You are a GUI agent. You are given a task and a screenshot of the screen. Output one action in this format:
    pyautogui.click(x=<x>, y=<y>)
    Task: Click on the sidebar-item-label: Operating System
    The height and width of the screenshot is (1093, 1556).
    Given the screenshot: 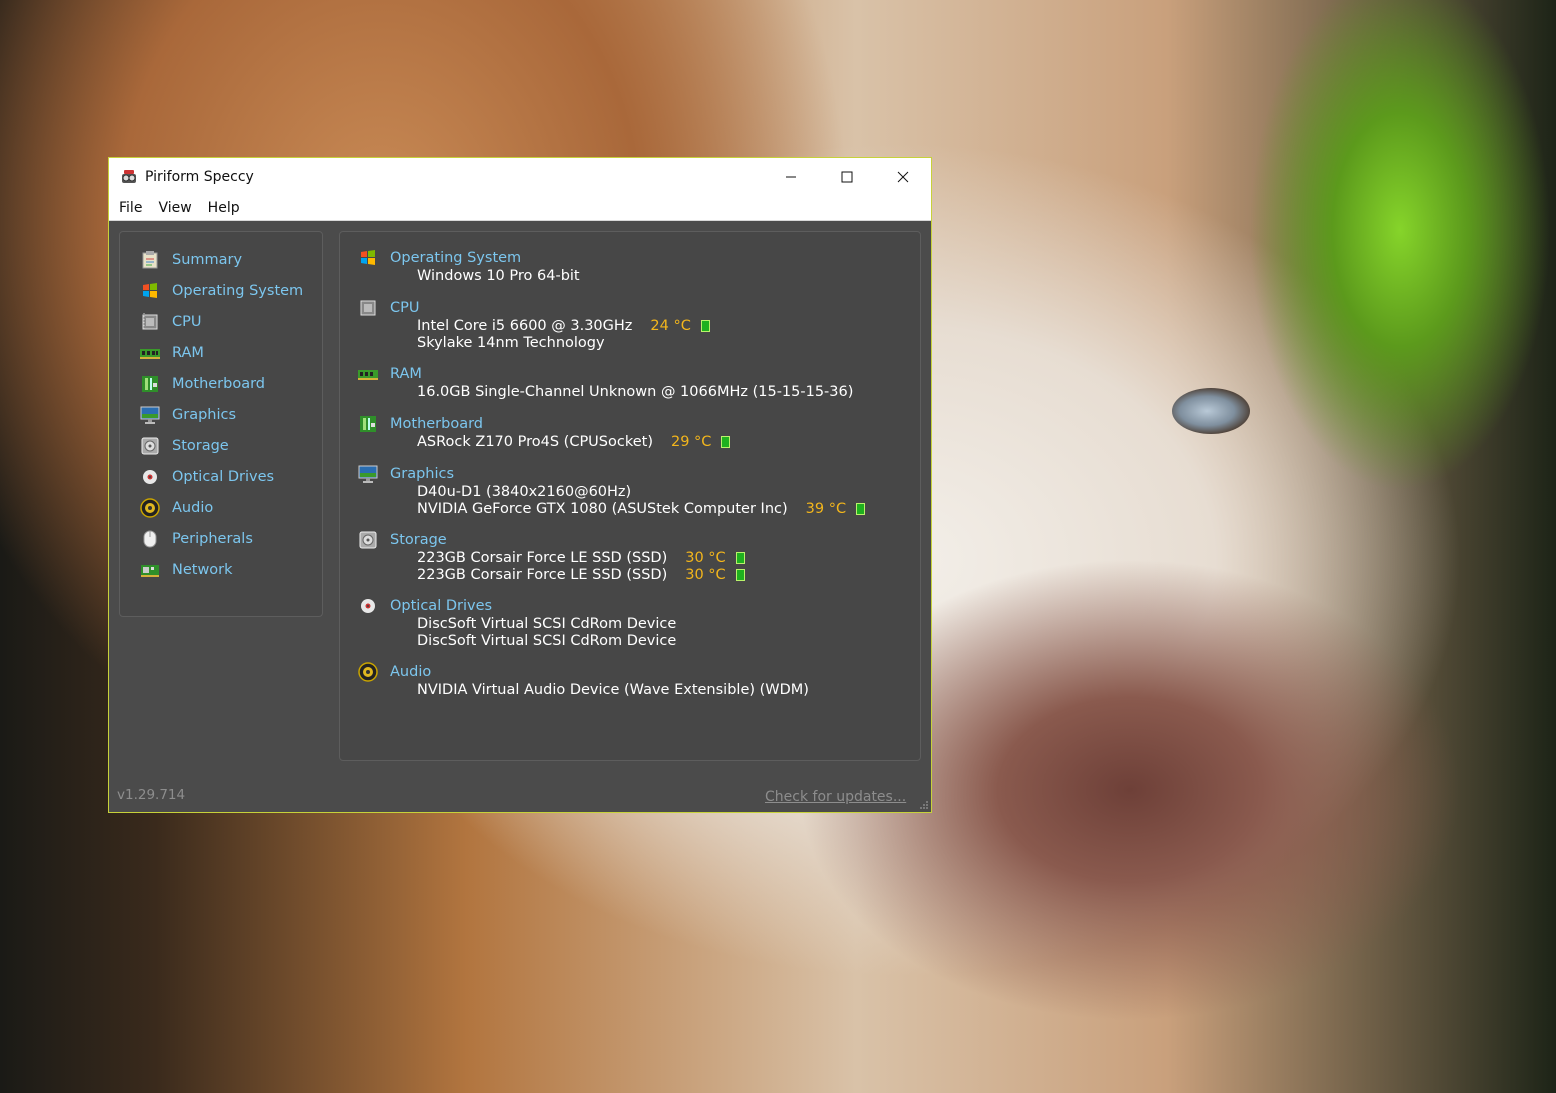 What is the action you would take?
    pyautogui.click(x=238, y=291)
    